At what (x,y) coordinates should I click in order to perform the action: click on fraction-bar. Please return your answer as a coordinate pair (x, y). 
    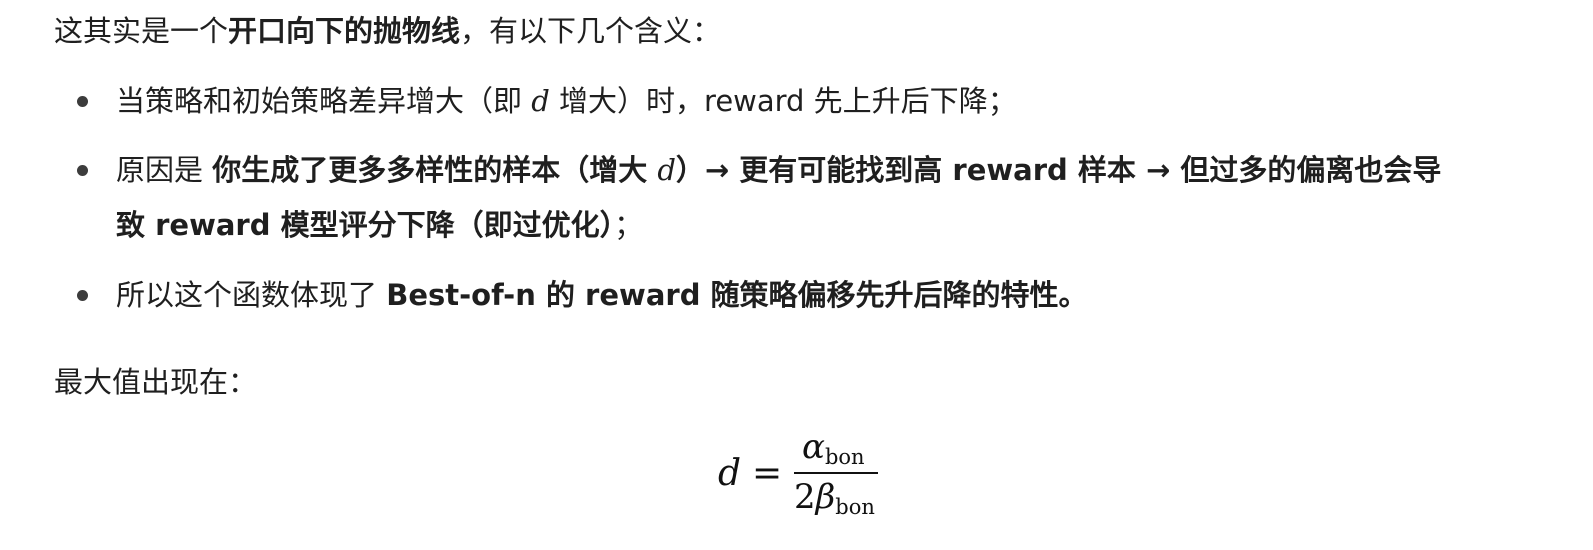
    Looking at the image, I should click on (836, 473).